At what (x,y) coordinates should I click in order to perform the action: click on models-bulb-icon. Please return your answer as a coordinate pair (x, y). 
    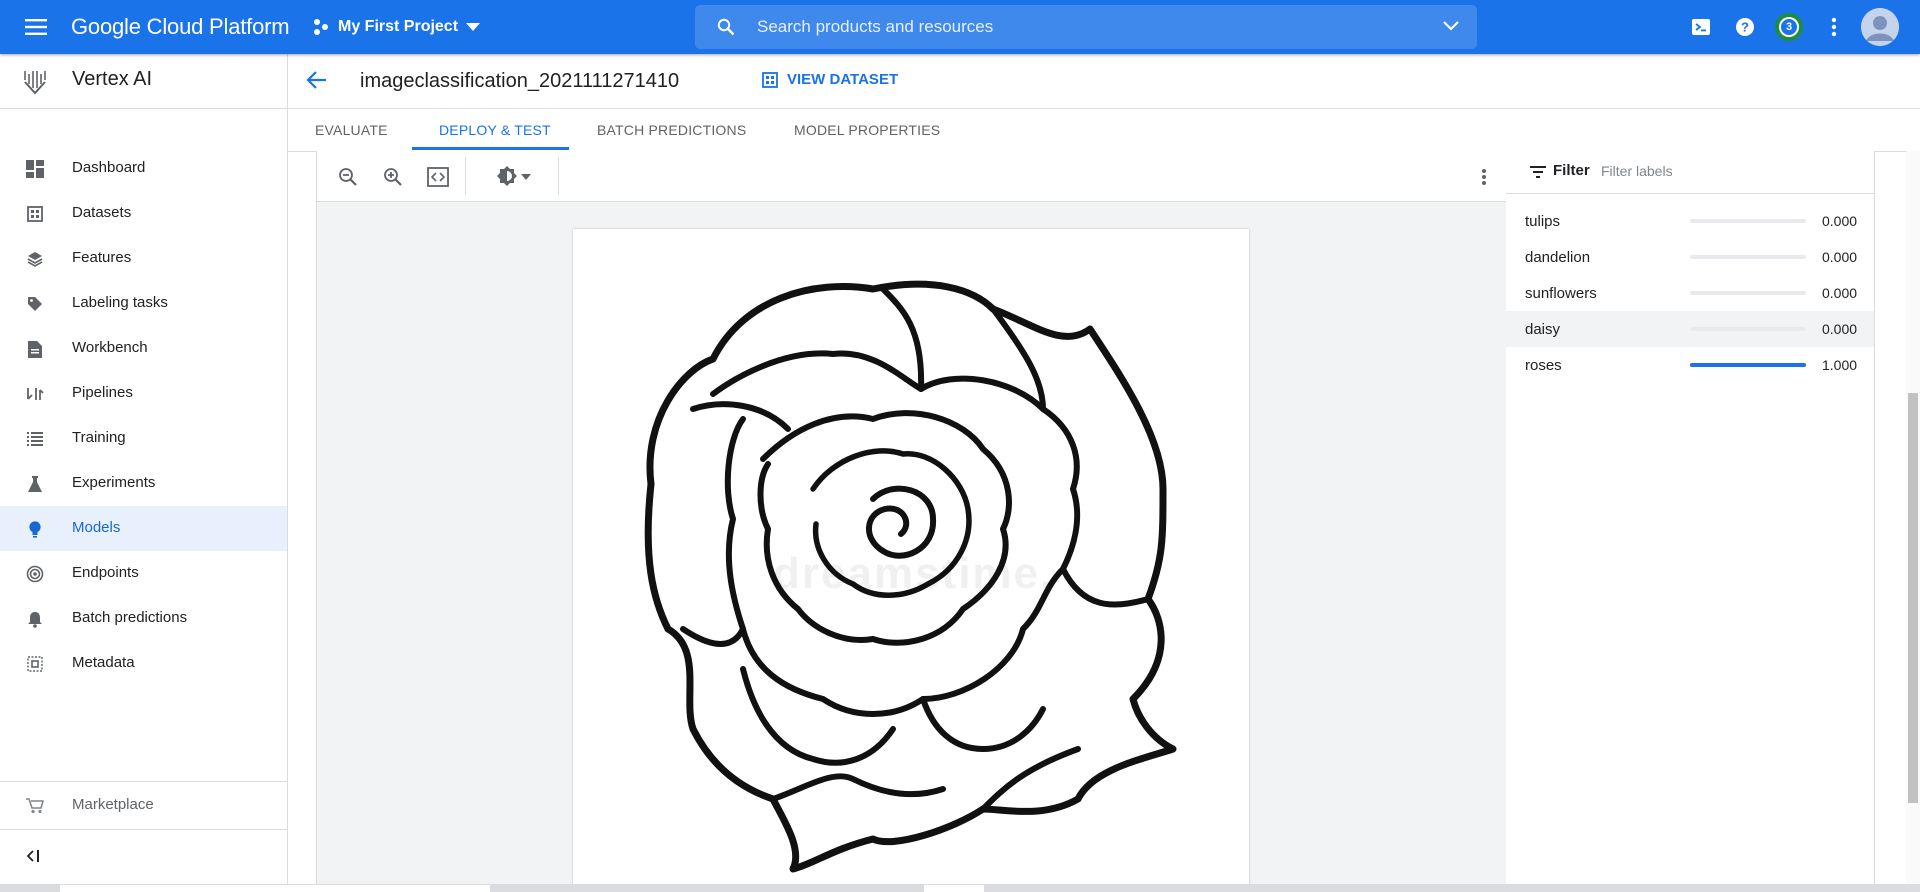
    Looking at the image, I should click on (35, 529).